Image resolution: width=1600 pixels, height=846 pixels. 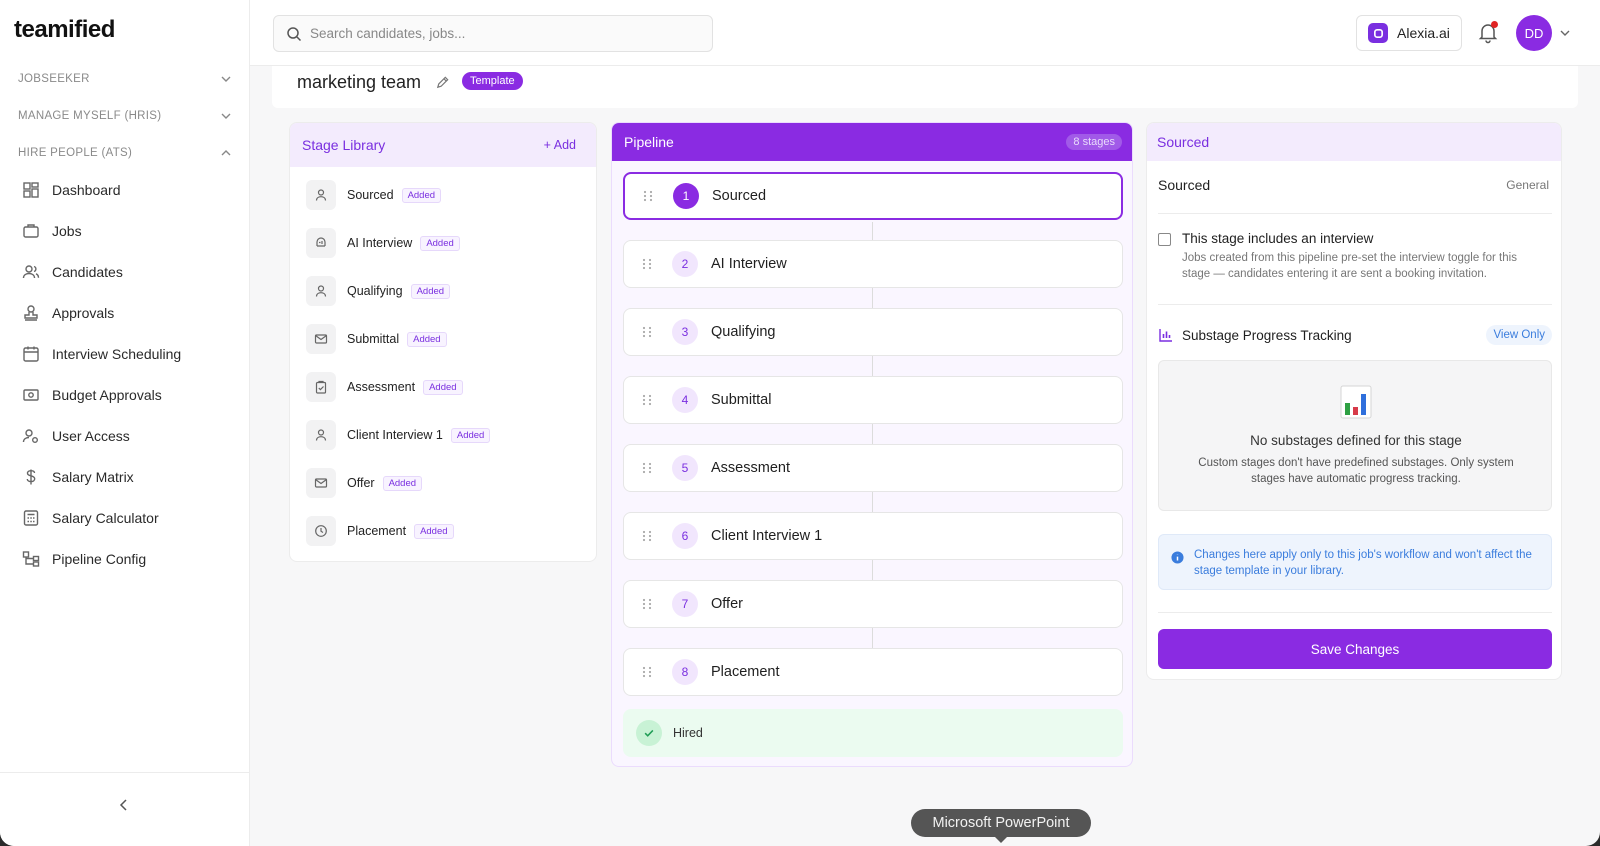 What do you see at coordinates (727, 604) in the screenshot?
I see `stage-name: Offer` at bounding box center [727, 604].